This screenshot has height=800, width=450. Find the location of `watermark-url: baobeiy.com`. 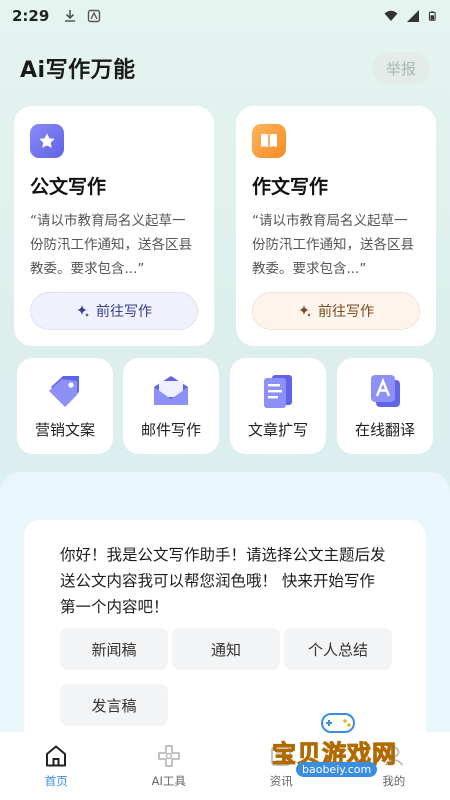

watermark-url: baobeiy.com is located at coordinates (337, 769).